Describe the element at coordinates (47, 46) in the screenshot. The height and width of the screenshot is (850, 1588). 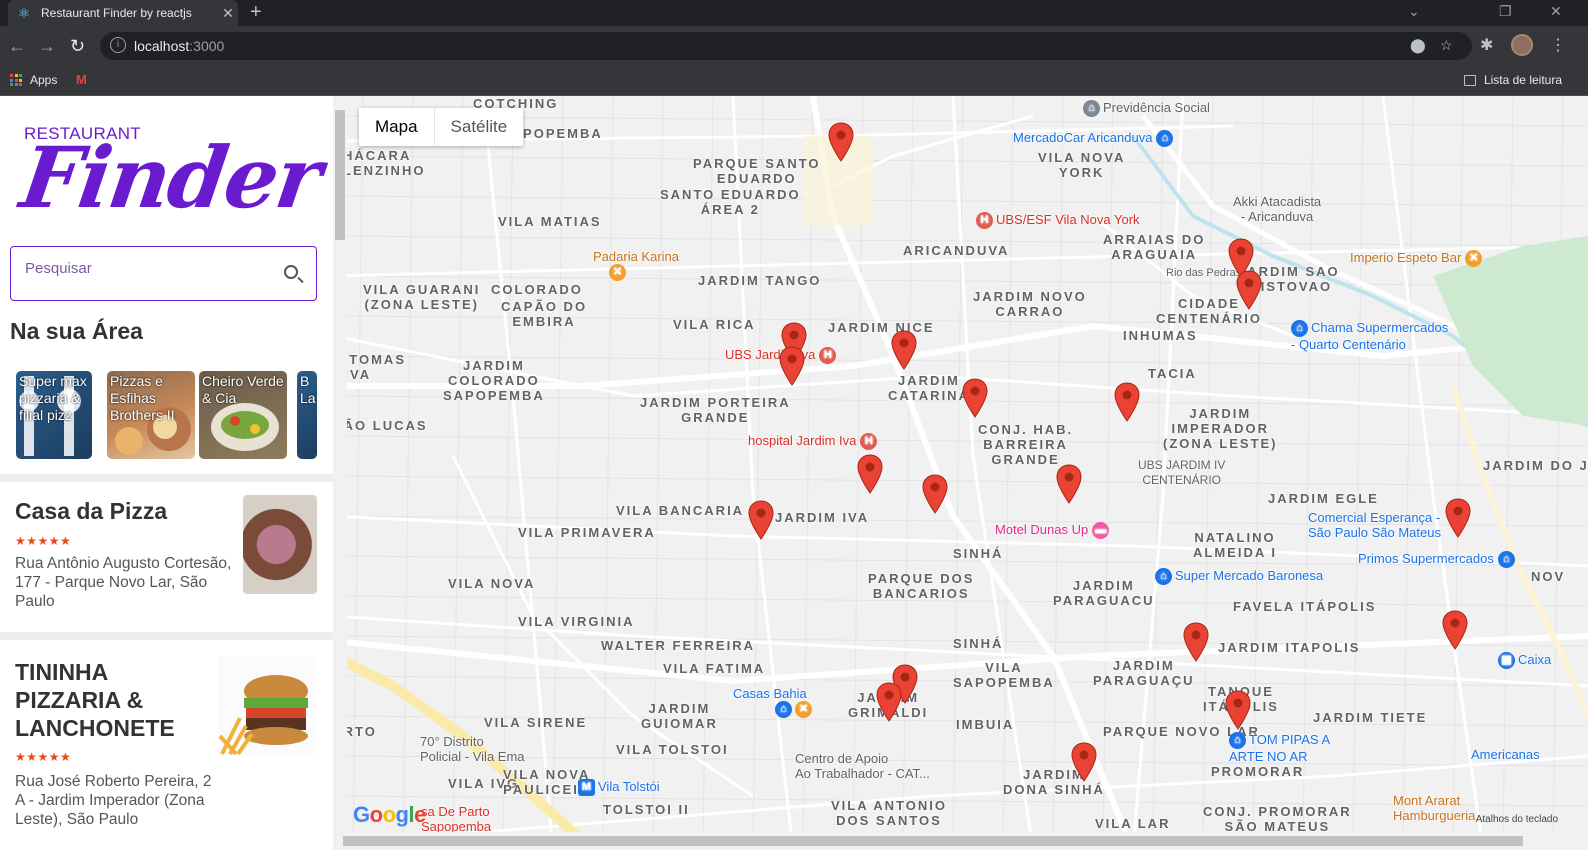
I see `forward-icon: →` at that location.